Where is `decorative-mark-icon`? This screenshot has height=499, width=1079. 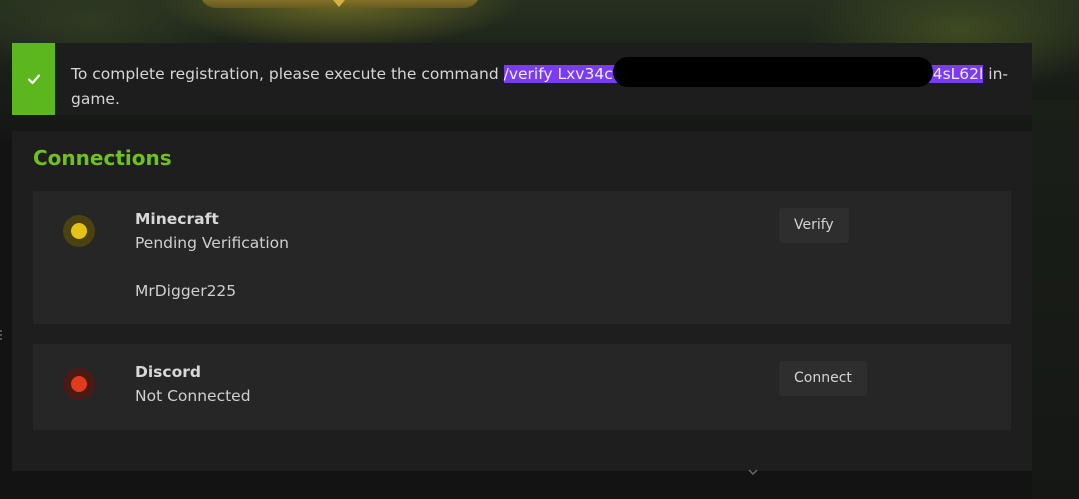
decorative-mark-icon is located at coordinates (753, 472).